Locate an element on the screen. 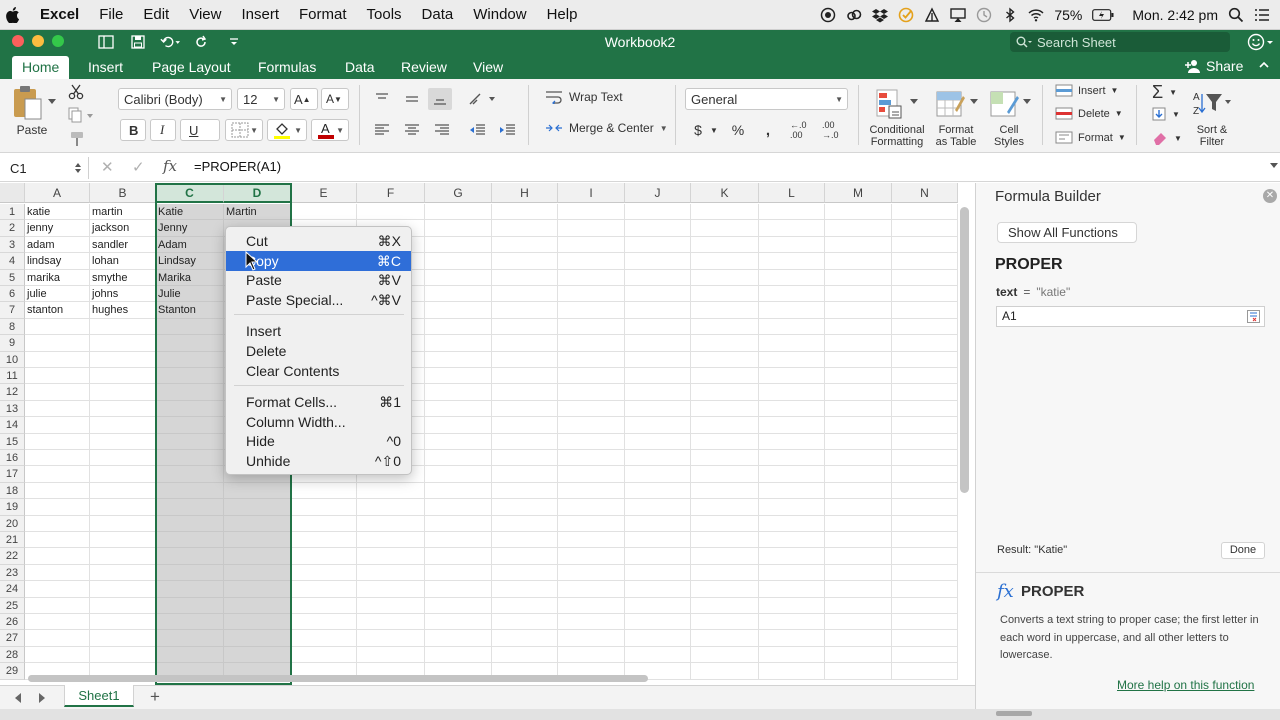 Image resolution: width=1280 pixels, height=720 pixels. comma-style-button: , is located at coordinates (768, 130).